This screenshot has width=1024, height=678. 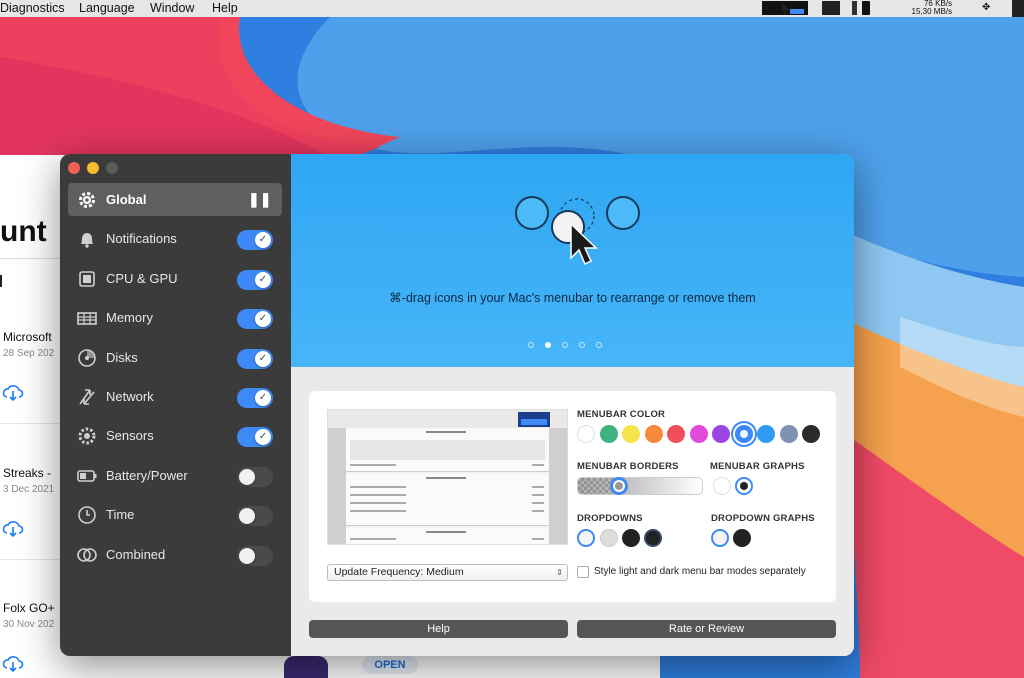 I want to click on slider-thumb, so click(x=619, y=486).